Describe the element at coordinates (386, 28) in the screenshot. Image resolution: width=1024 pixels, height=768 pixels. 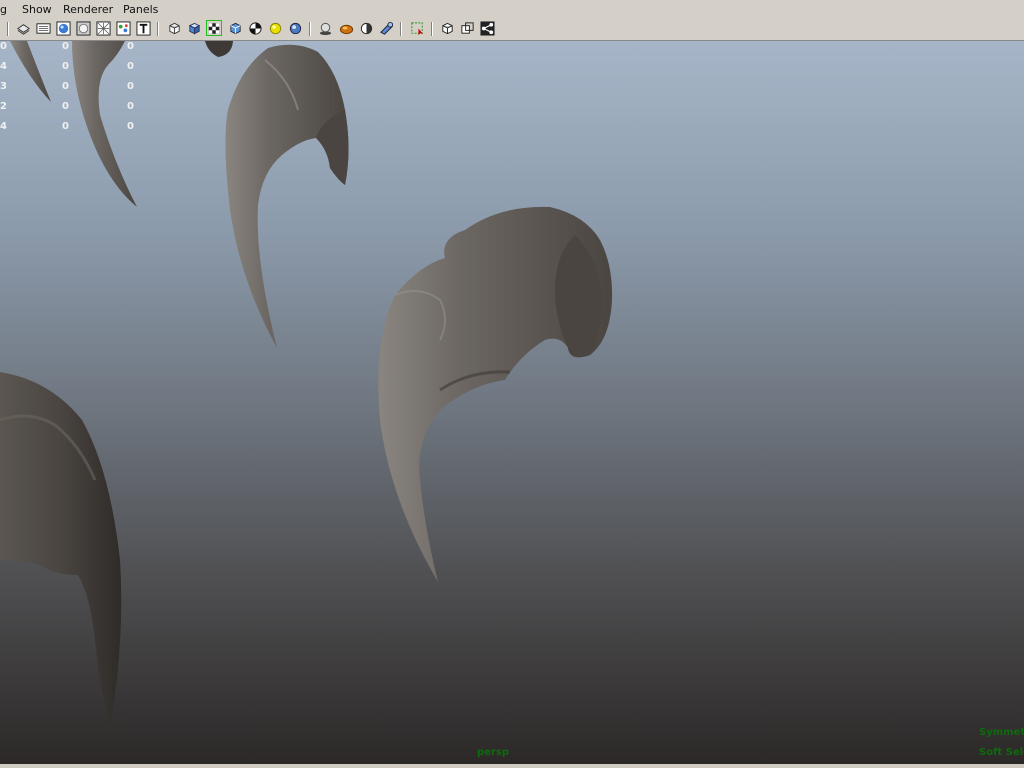
I see `depth-of-field-icon` at that location.